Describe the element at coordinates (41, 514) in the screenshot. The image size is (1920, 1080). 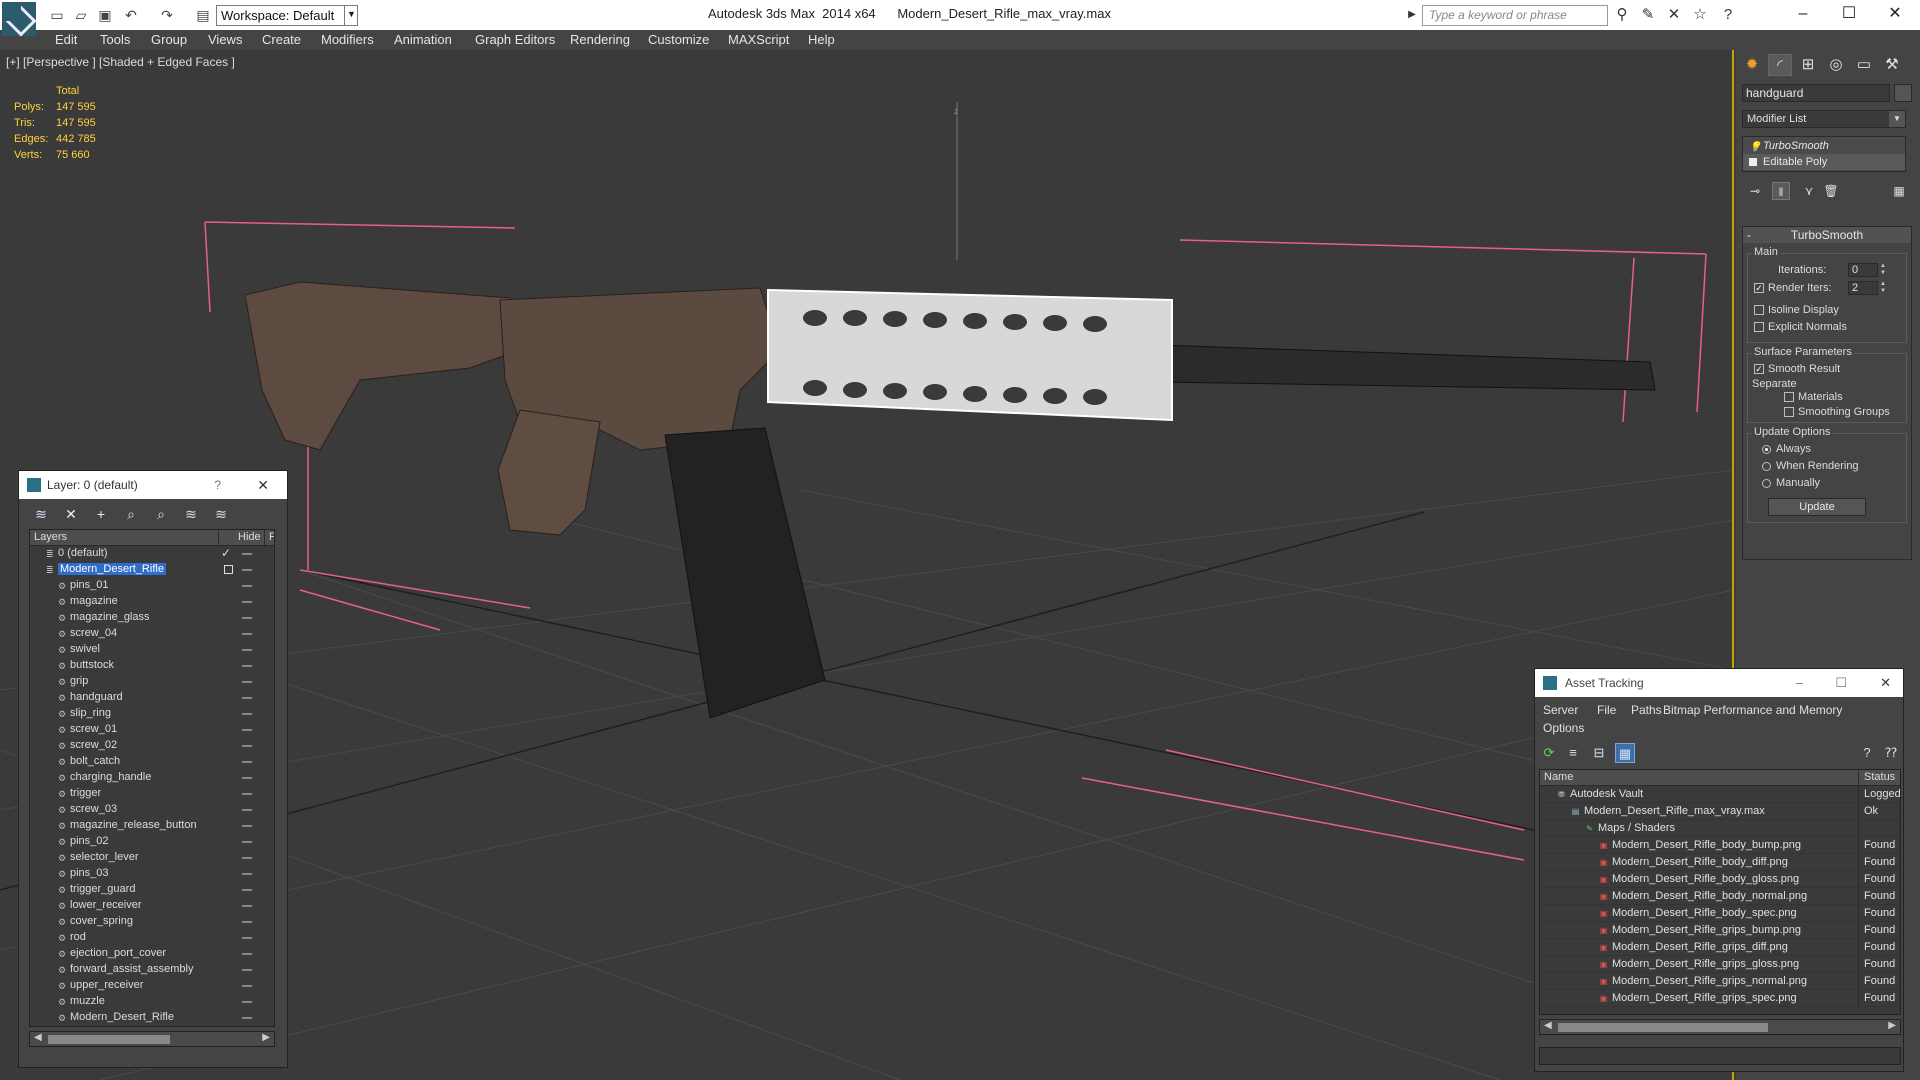
I see `create-layer-icon: ≋` at that location.